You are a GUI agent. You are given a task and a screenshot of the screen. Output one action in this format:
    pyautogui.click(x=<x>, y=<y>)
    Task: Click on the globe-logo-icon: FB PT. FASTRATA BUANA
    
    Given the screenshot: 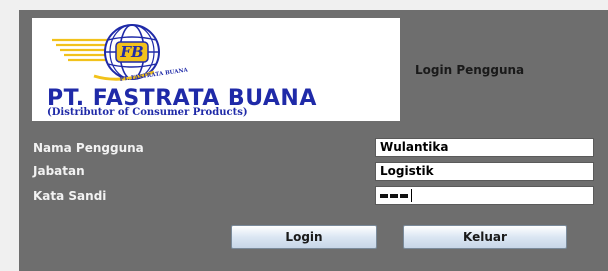 What is the action you would take?
    pyautogui.click(x=120, y=53)
    